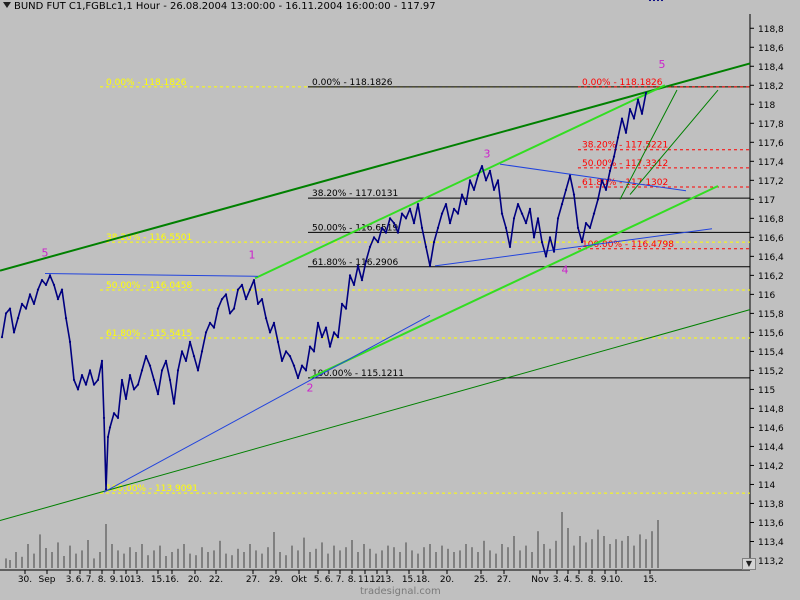 This screenshot has width=800, height=600. What do you see at coordinates (299, 580) in the screenshot?
I see `x-tick-label: Okt` at bounding box center [299, 580].